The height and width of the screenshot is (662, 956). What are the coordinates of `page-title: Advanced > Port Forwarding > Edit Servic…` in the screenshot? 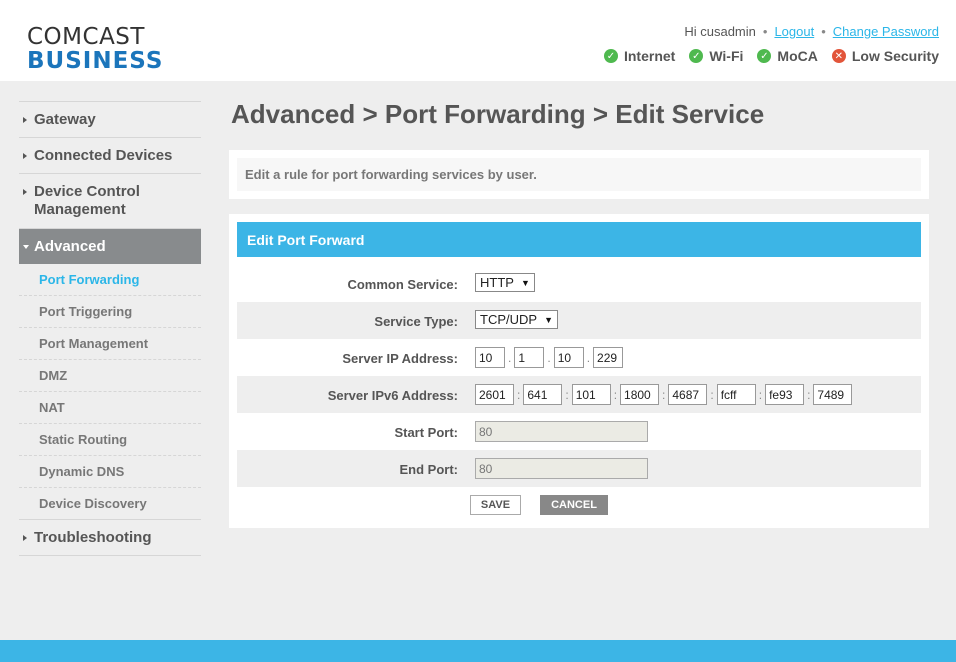 It's located at (498, 114).